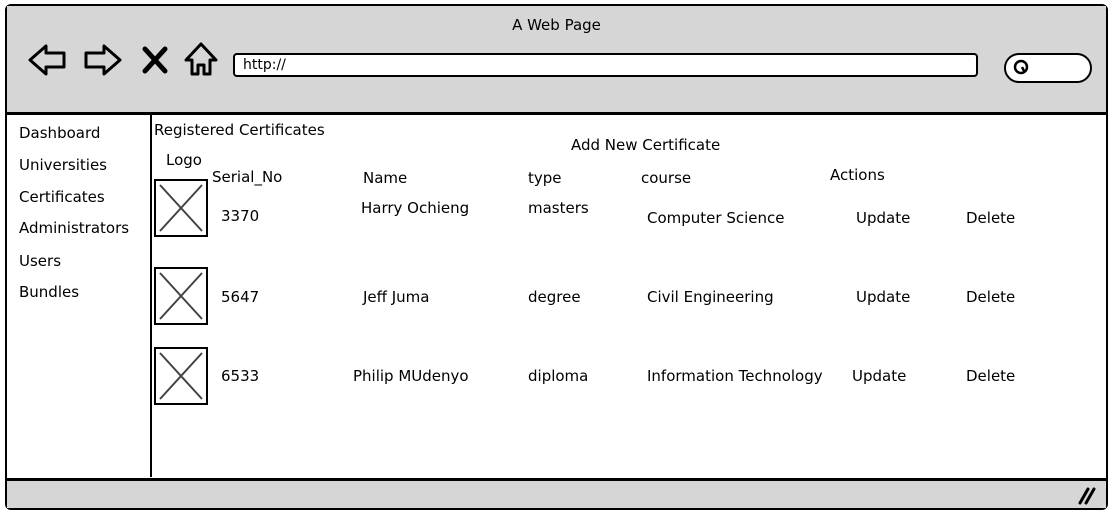  What do you see at coordinates (385, 178) in the screenshot?
I see `column-header-name: Name` at bounding box center [385, 178].